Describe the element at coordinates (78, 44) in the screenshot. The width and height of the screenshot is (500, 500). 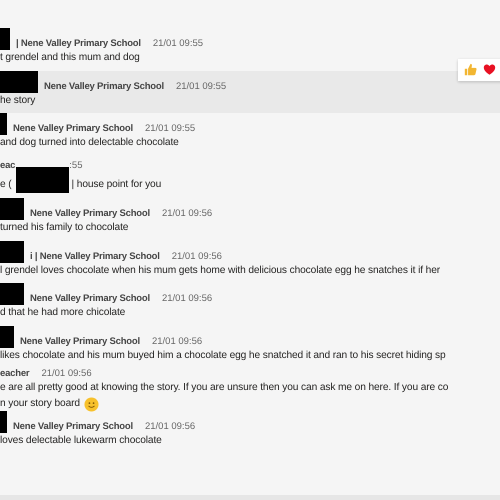
I see `sender-name: | Nene Valley Primary School` at that location.